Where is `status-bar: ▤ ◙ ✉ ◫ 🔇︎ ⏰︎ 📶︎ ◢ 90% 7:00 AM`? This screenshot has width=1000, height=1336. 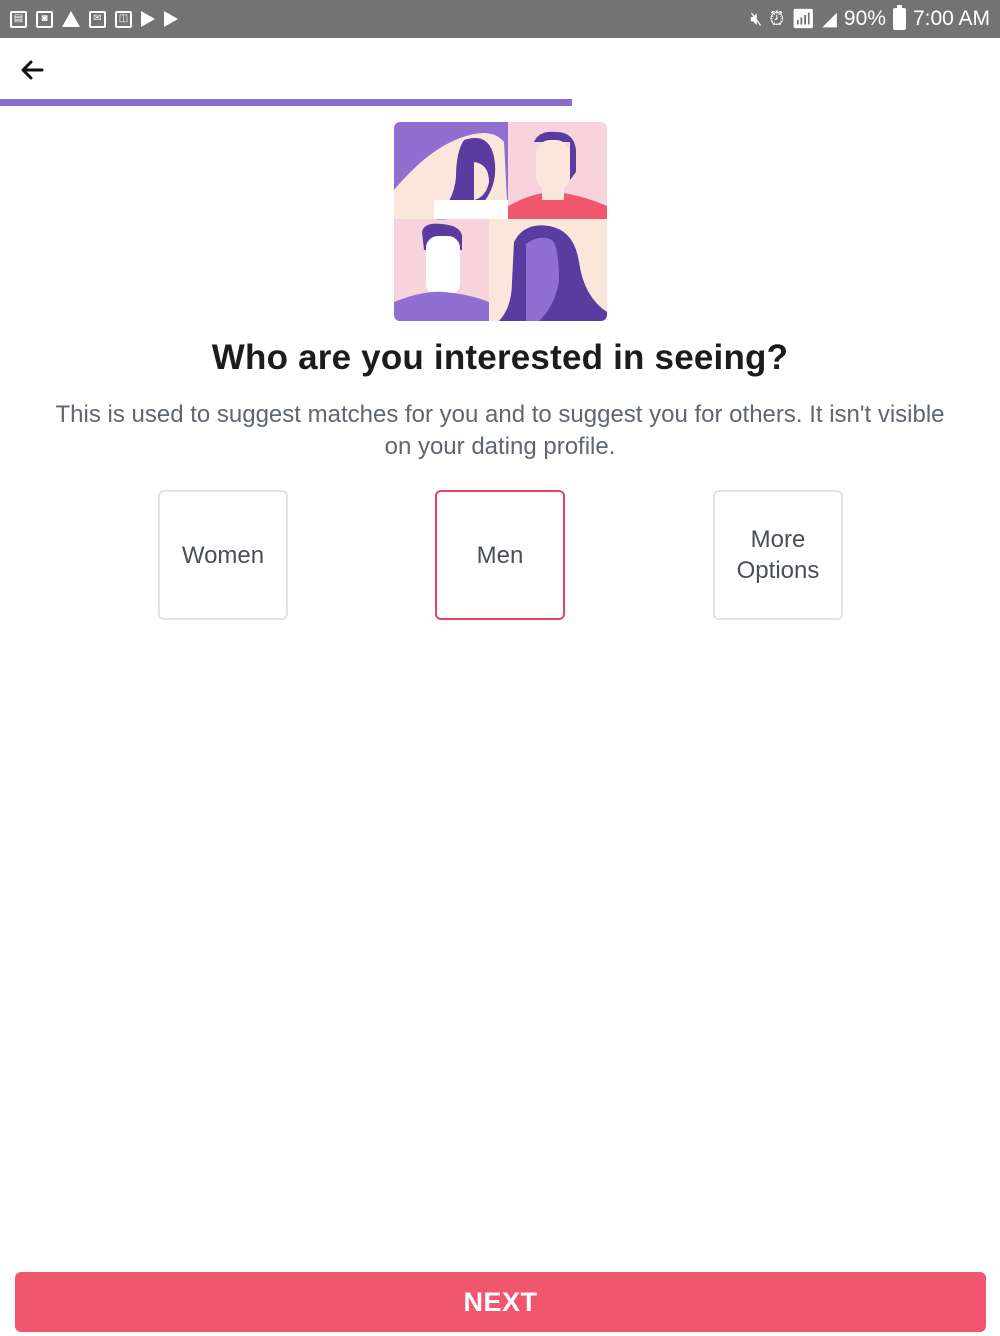
status-bar: ▤ ◙ ✉ ◫ 🔇︎ ⏰︎ 📶︎ ◢ 90% 7:00 AM is located at coordinates (500, 19).